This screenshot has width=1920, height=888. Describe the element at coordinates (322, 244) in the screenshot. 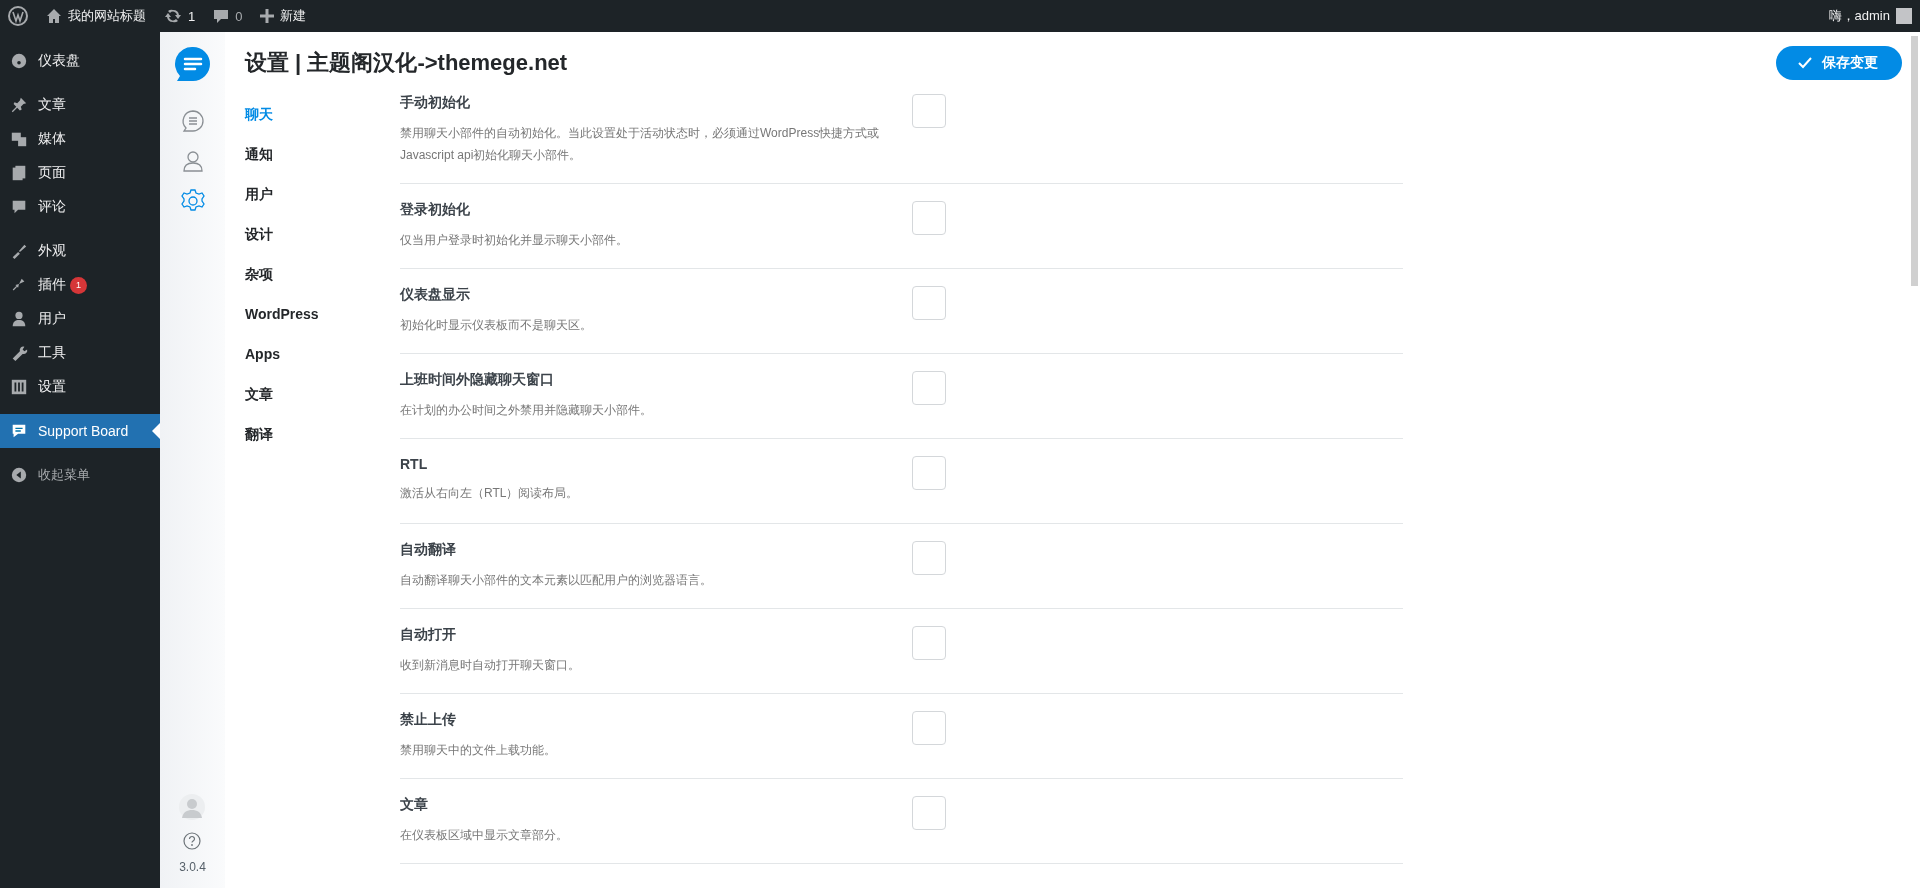

I see `settings-tab: 设计` at that location.